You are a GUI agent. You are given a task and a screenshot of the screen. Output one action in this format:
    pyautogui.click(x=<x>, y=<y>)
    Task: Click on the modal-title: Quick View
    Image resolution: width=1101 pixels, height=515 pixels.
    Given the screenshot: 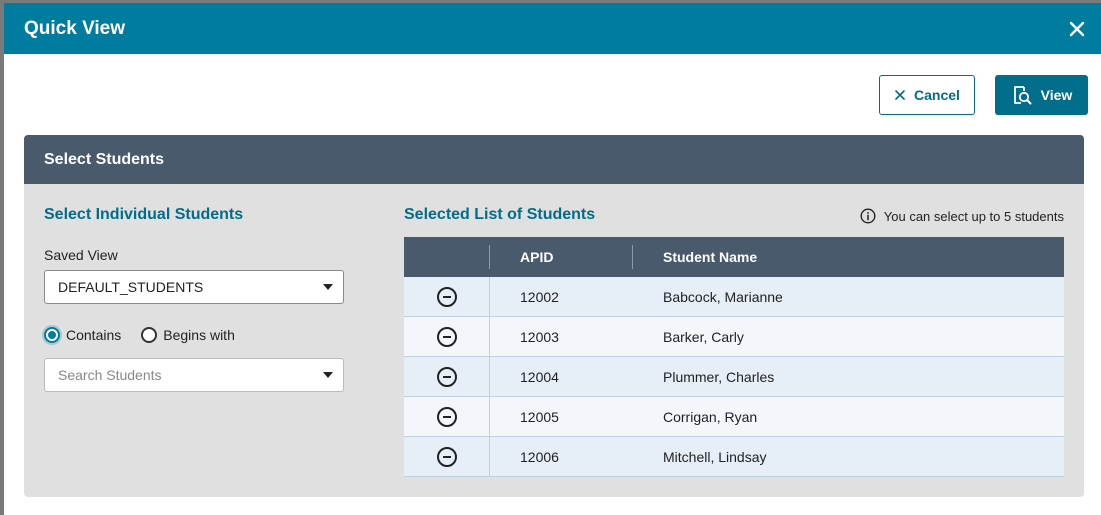 What is the action you would take?
    pyautogui.click(x=75, y=28)
    